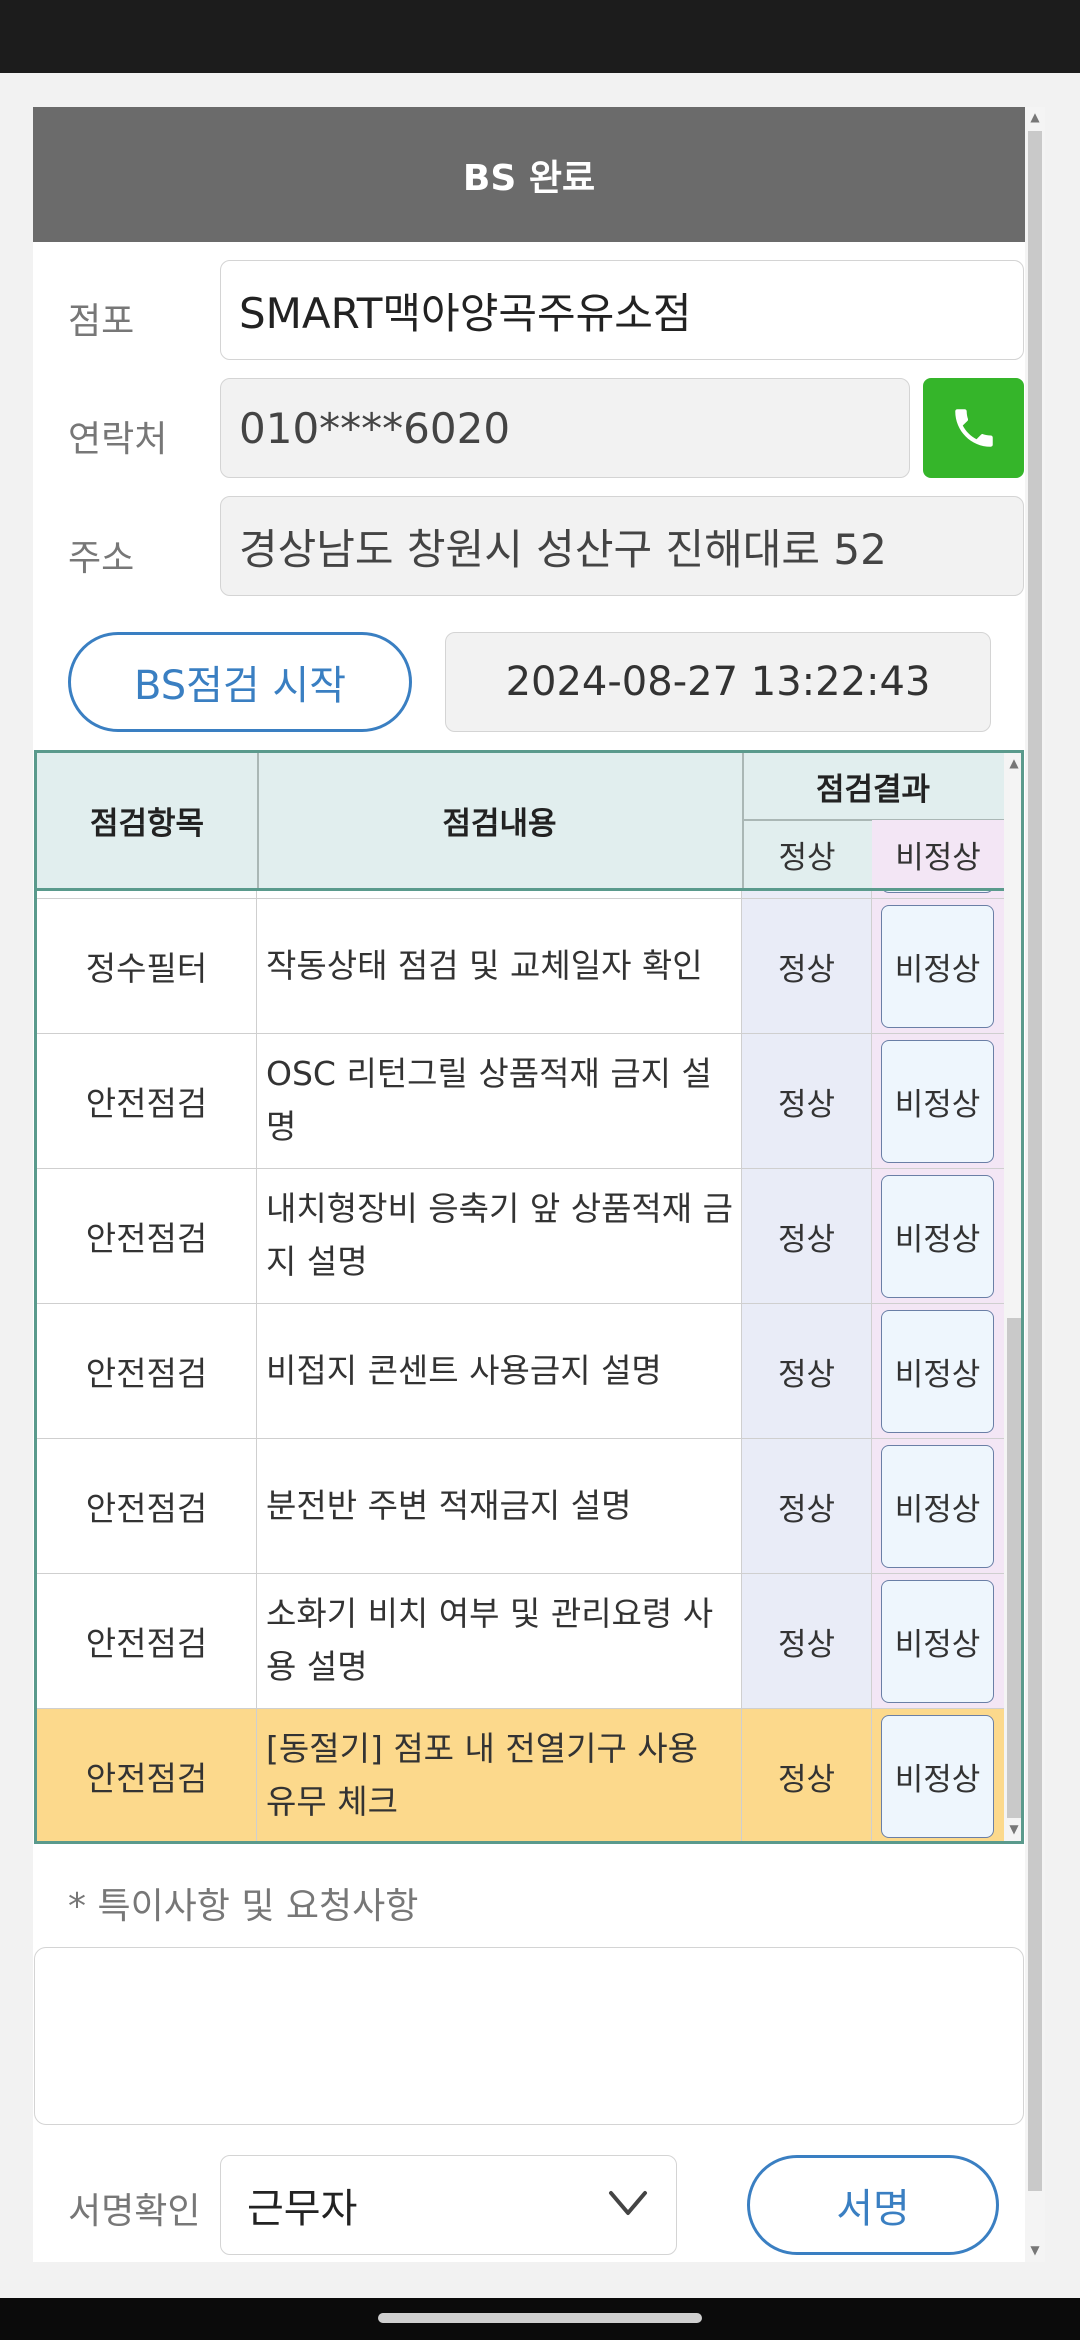 Image resolution: width=1080 pixels, height=2340 pixels. I want to click on signer-select: 근무자, so click(448, 2205).